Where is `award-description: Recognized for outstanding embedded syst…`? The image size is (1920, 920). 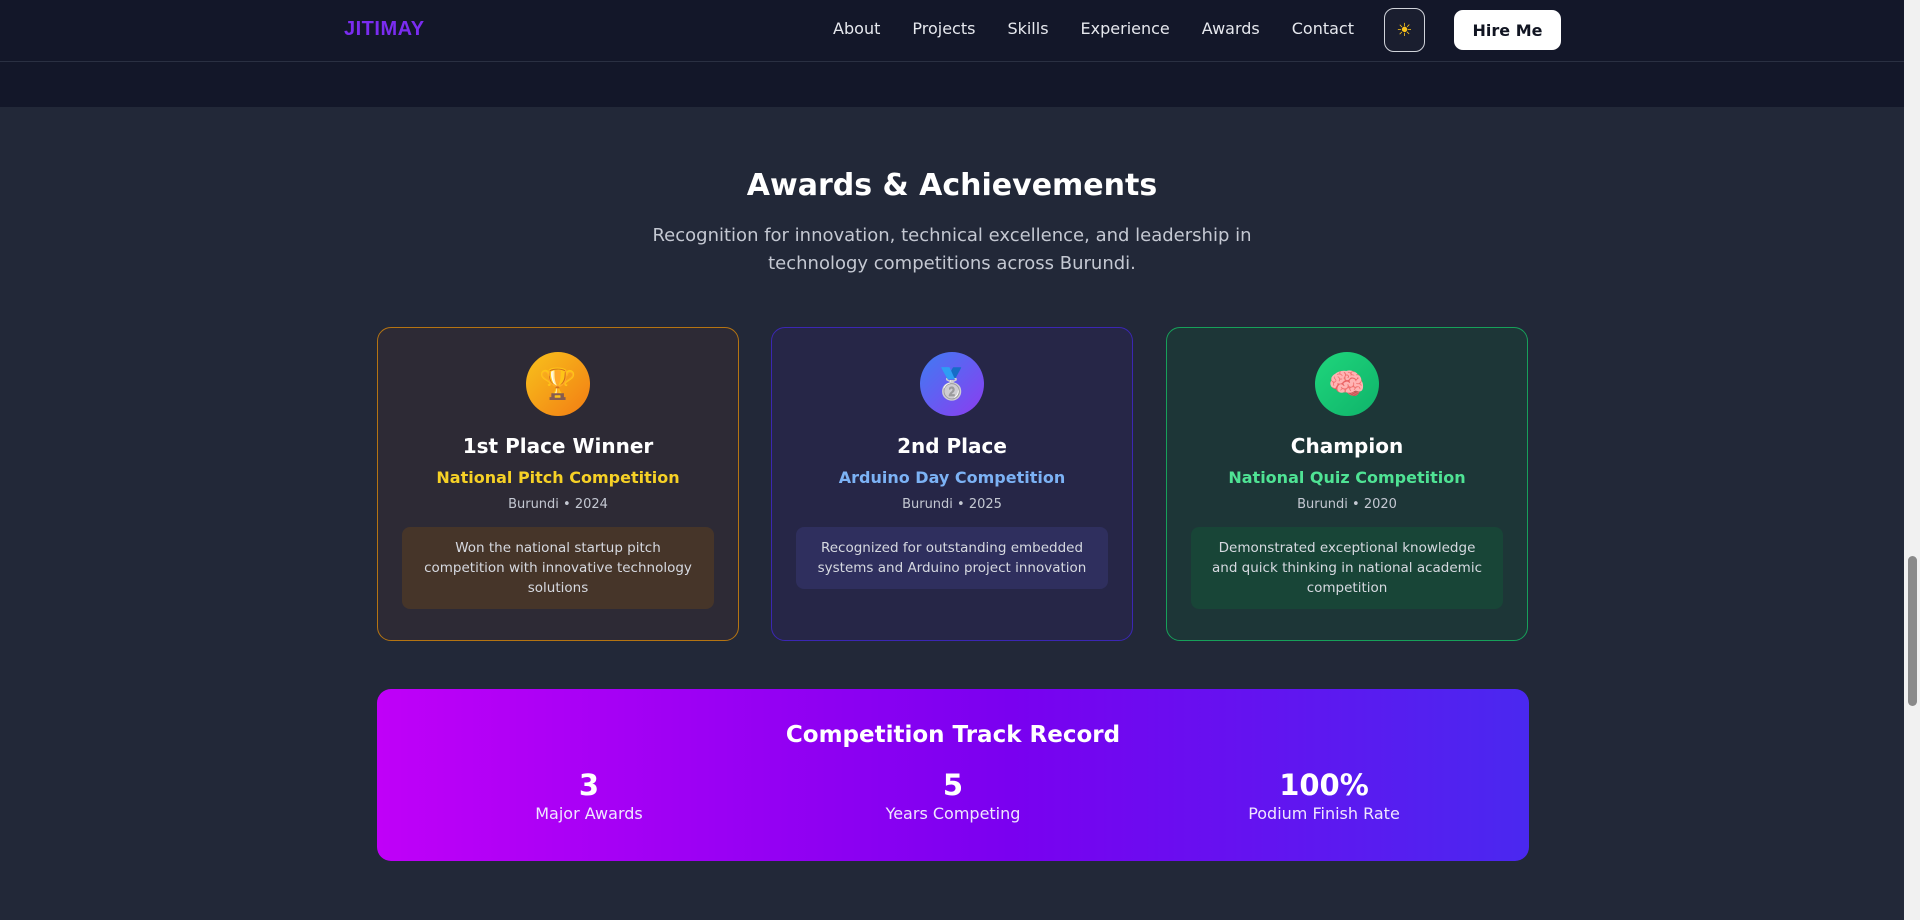
award-description: Recognized for outstanding embedded syst… is located at coordinates (952, 558).